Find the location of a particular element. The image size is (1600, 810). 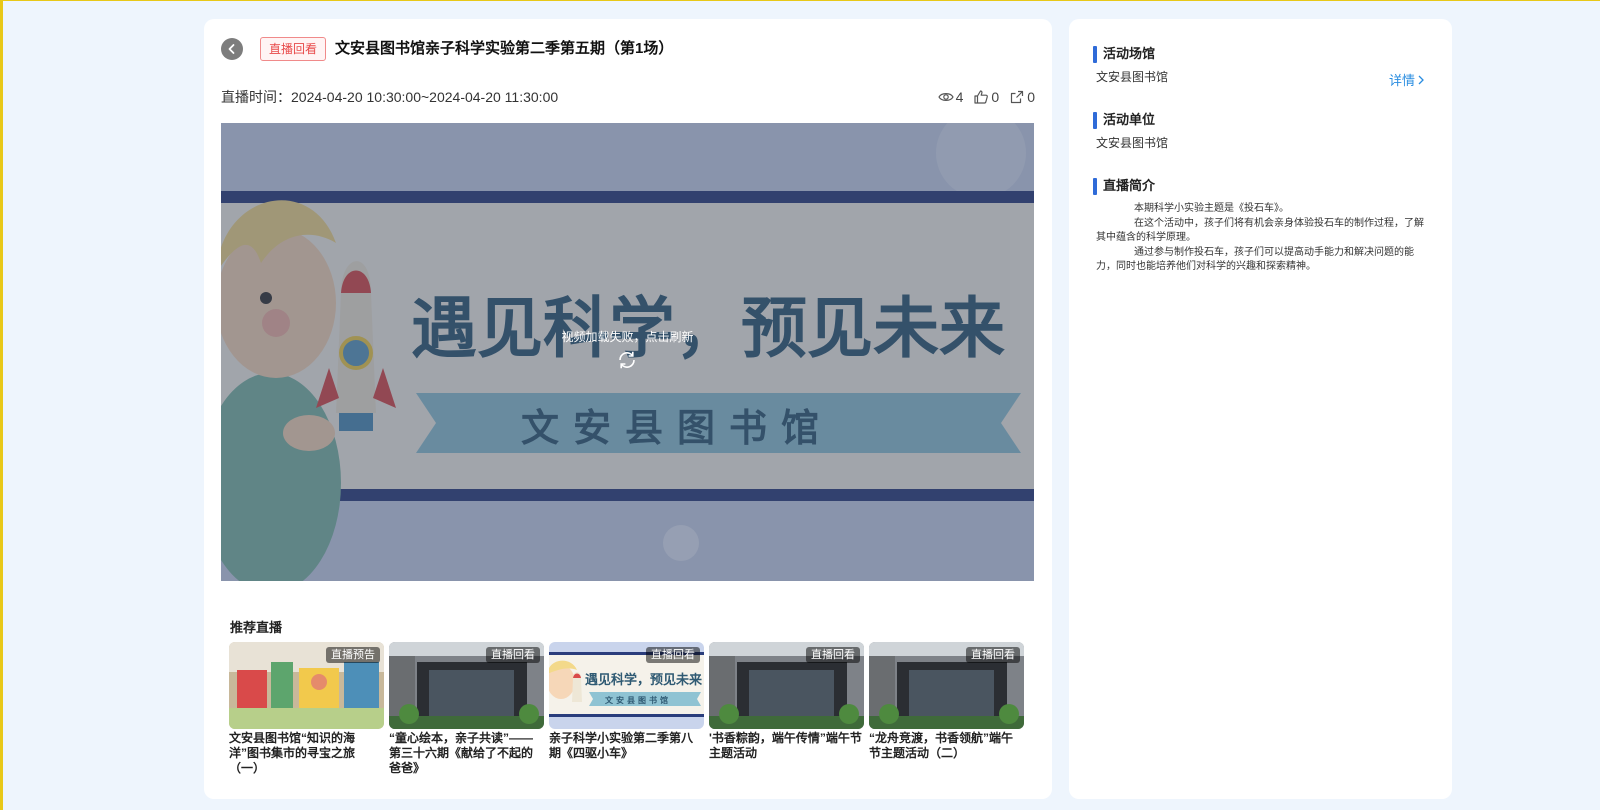

video-error-text: 视频加载失败，点击刷新 is located at coordinates (627, 337).